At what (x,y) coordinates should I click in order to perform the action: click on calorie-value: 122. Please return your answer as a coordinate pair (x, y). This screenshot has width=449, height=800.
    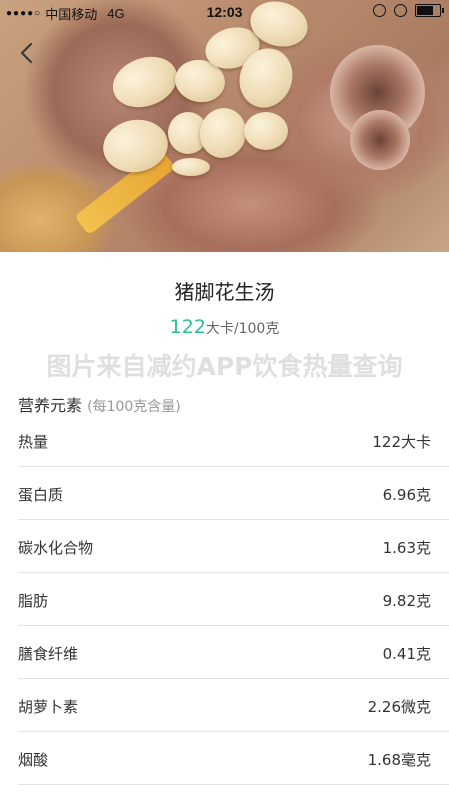
    Looking at the image, I should click on (187, 327).